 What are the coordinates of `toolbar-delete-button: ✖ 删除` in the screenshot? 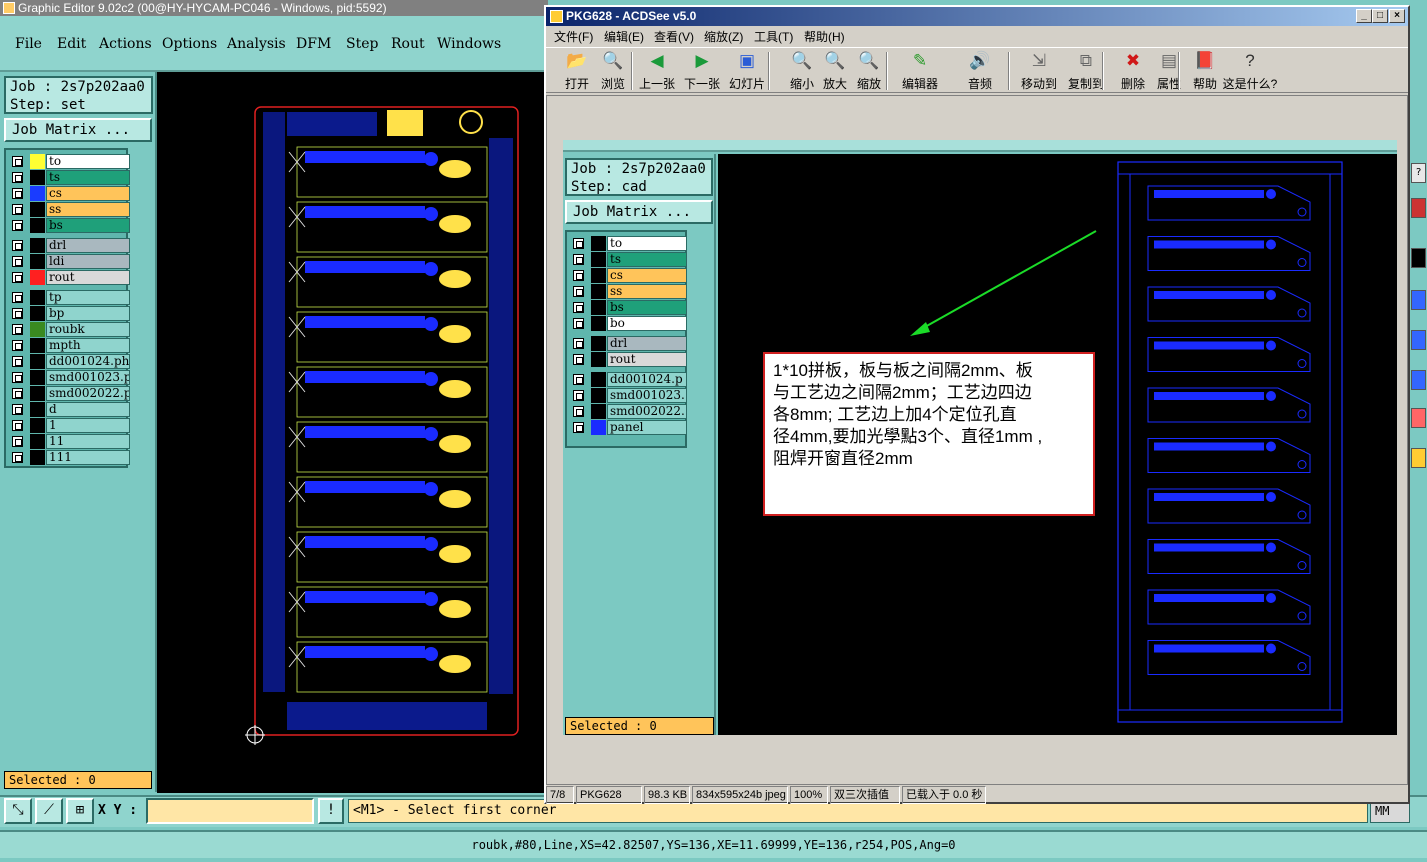 It's located at (1133, 70).